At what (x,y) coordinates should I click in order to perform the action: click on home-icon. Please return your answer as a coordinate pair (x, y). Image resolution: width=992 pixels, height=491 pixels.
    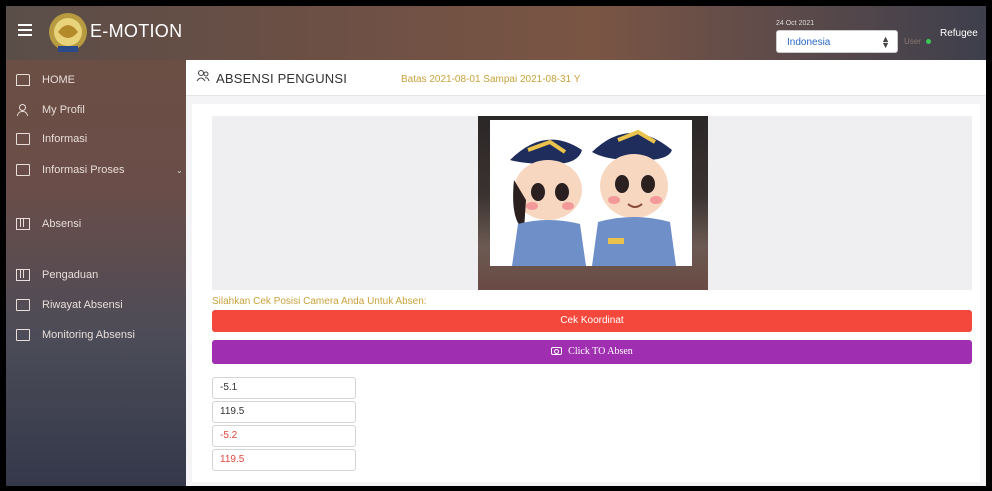
    Looking at the image, I should click on (23, 80).